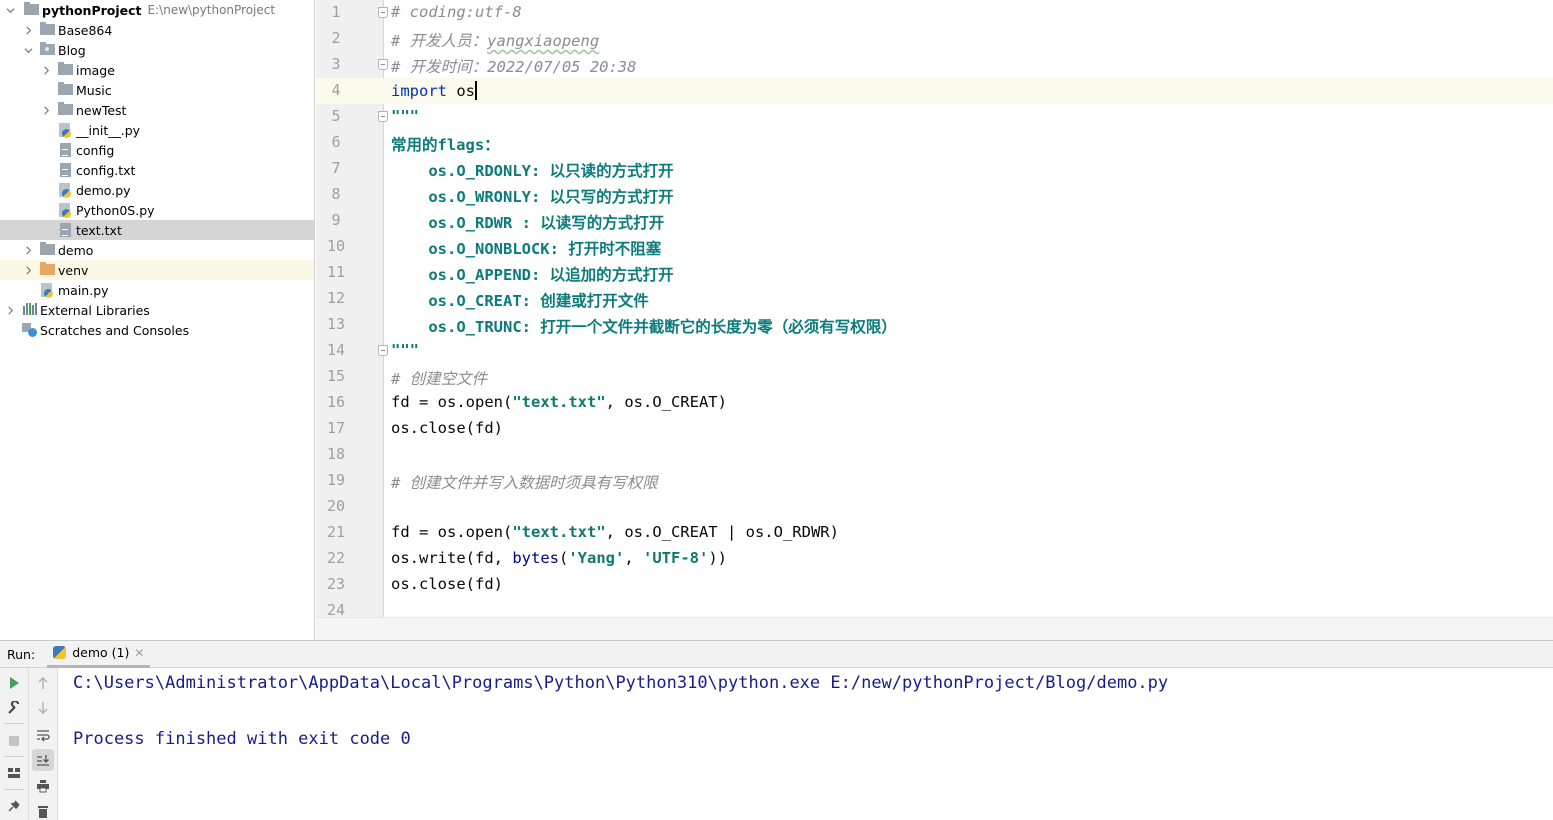 Image resolution: width=1553 pixels, height=820 pixels. I want to click on tree-item-label: text.txt, so click(99, 230).